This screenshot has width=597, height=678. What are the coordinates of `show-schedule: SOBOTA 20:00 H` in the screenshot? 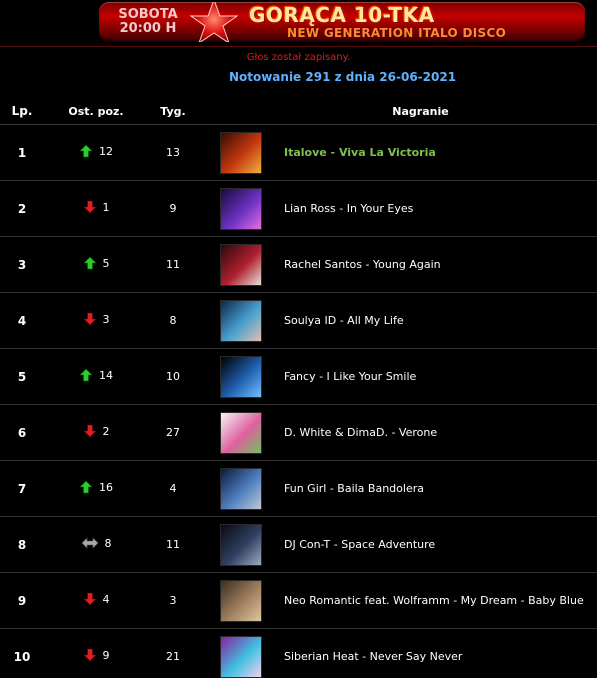 It's located at (148, 22).